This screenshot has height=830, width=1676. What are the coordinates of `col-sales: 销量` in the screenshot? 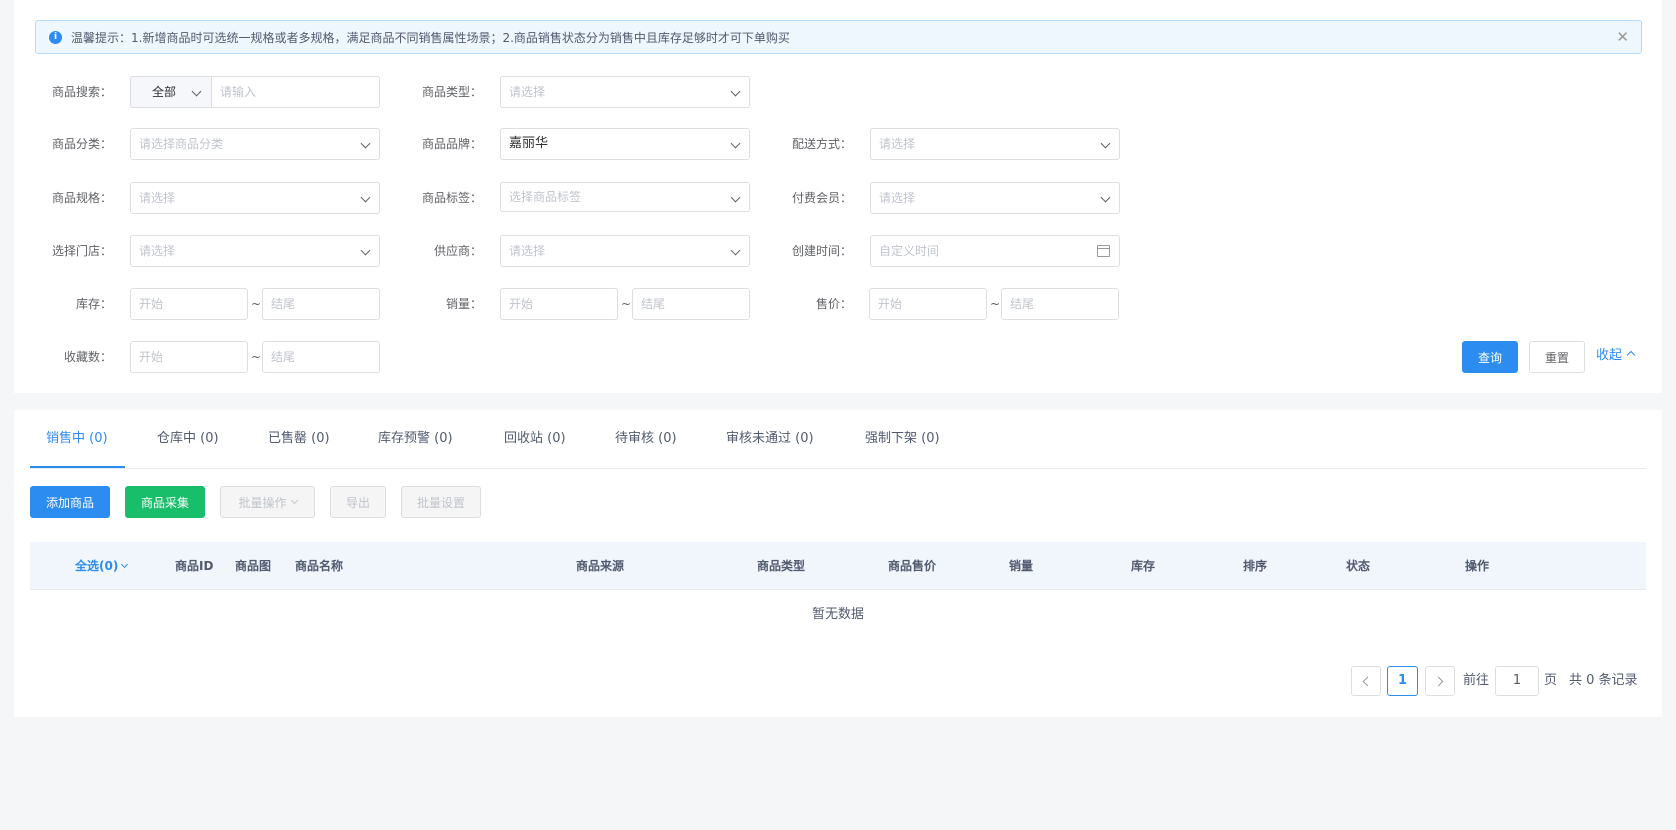 It's located at (1021, 566).